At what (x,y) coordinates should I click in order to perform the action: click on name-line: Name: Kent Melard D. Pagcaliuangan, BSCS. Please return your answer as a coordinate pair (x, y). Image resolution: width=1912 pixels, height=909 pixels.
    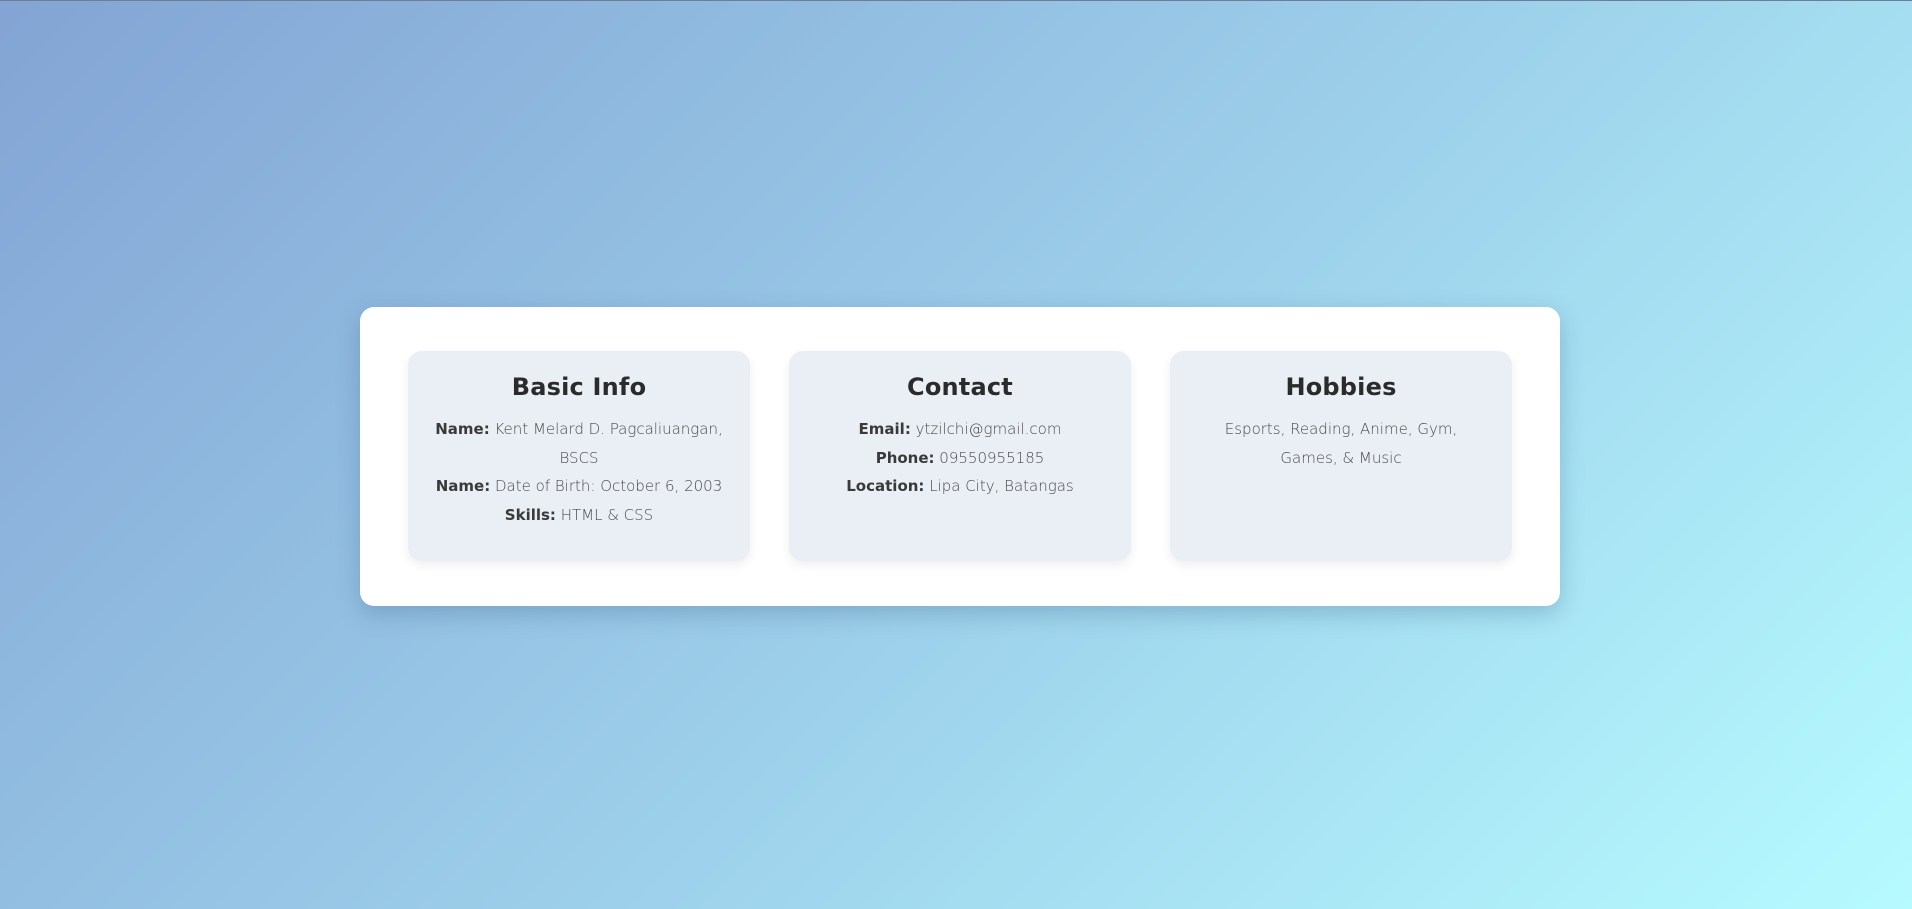
    Looking at the image, I should click on (579, 443).